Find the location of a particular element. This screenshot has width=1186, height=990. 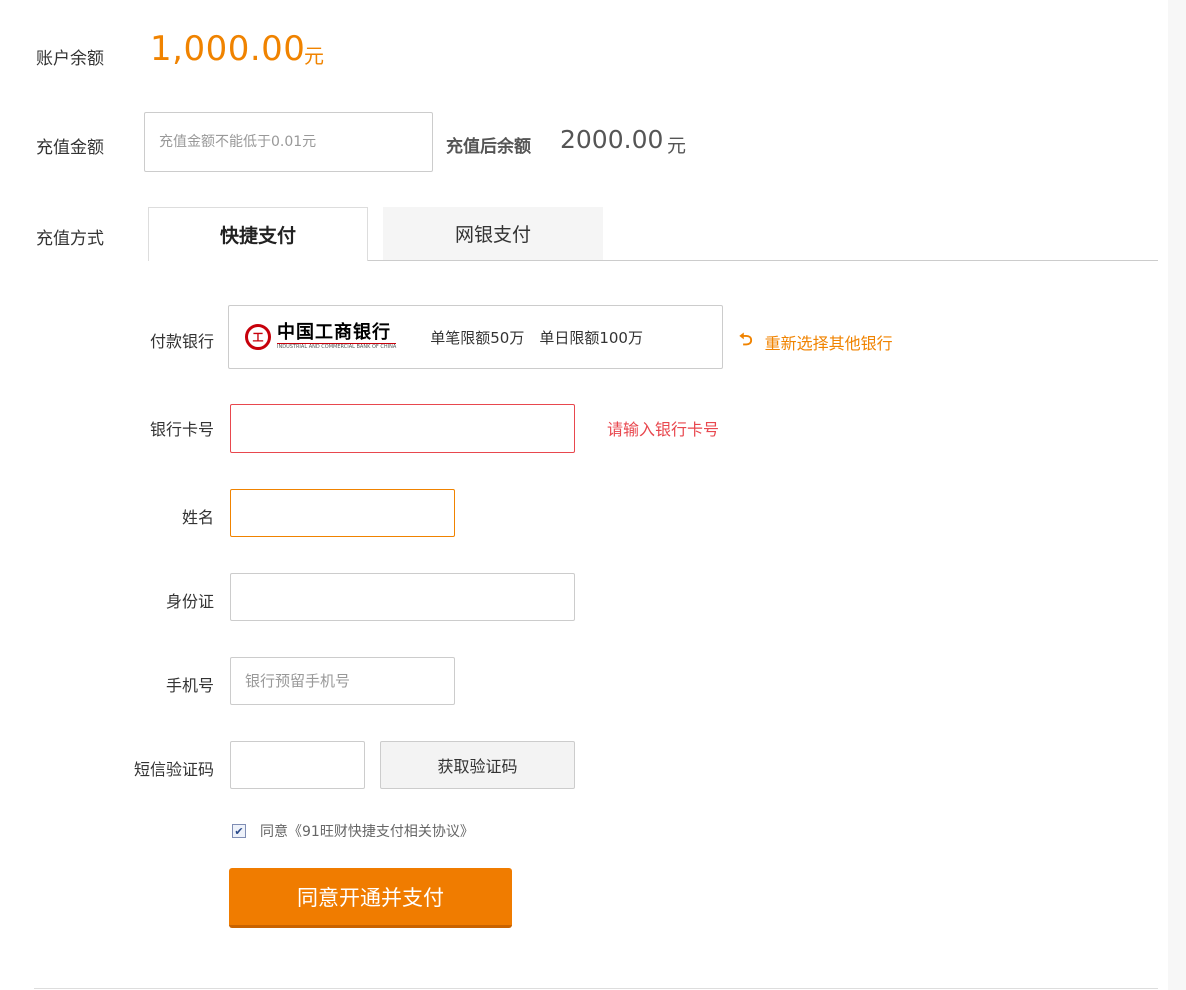

tab-online-banking-label: 网银支付 is located at coordinates (492, 235).